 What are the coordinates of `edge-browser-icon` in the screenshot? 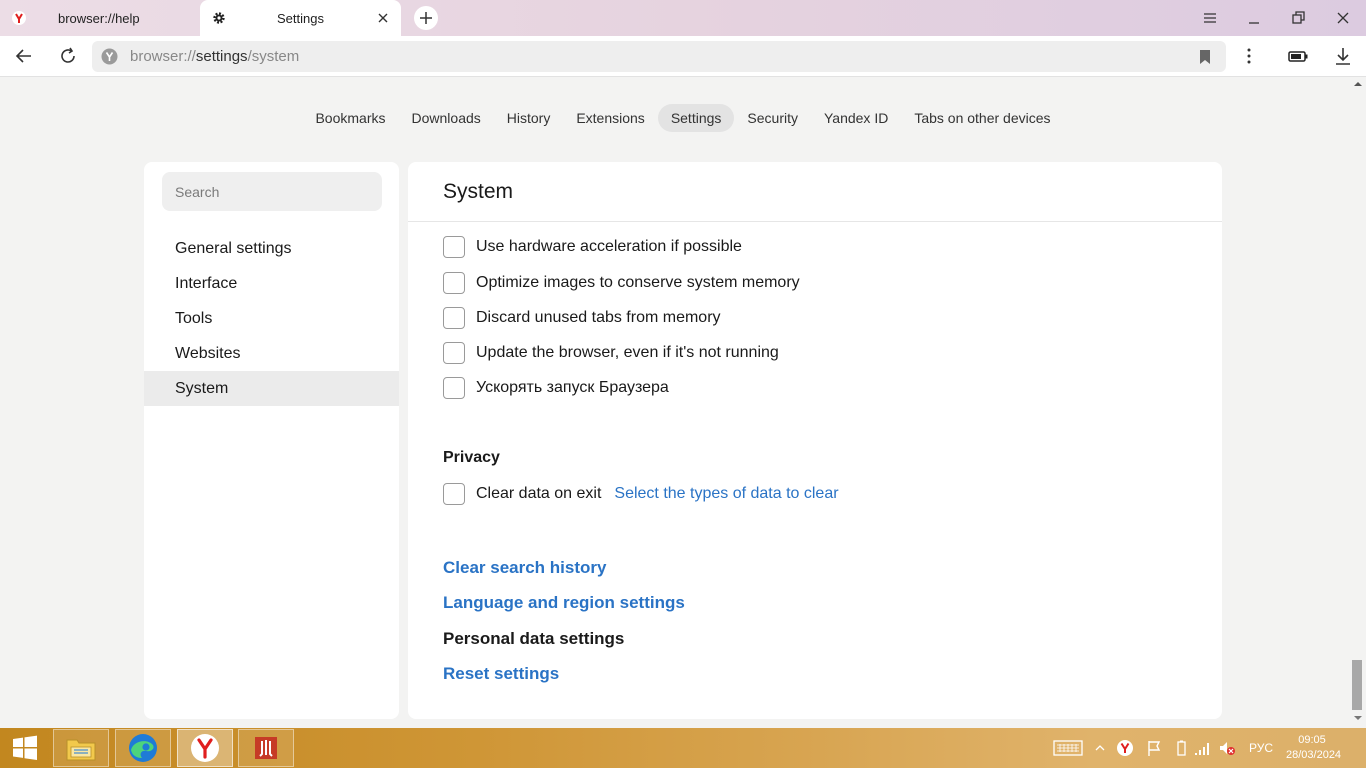 It's located at (143, 748).